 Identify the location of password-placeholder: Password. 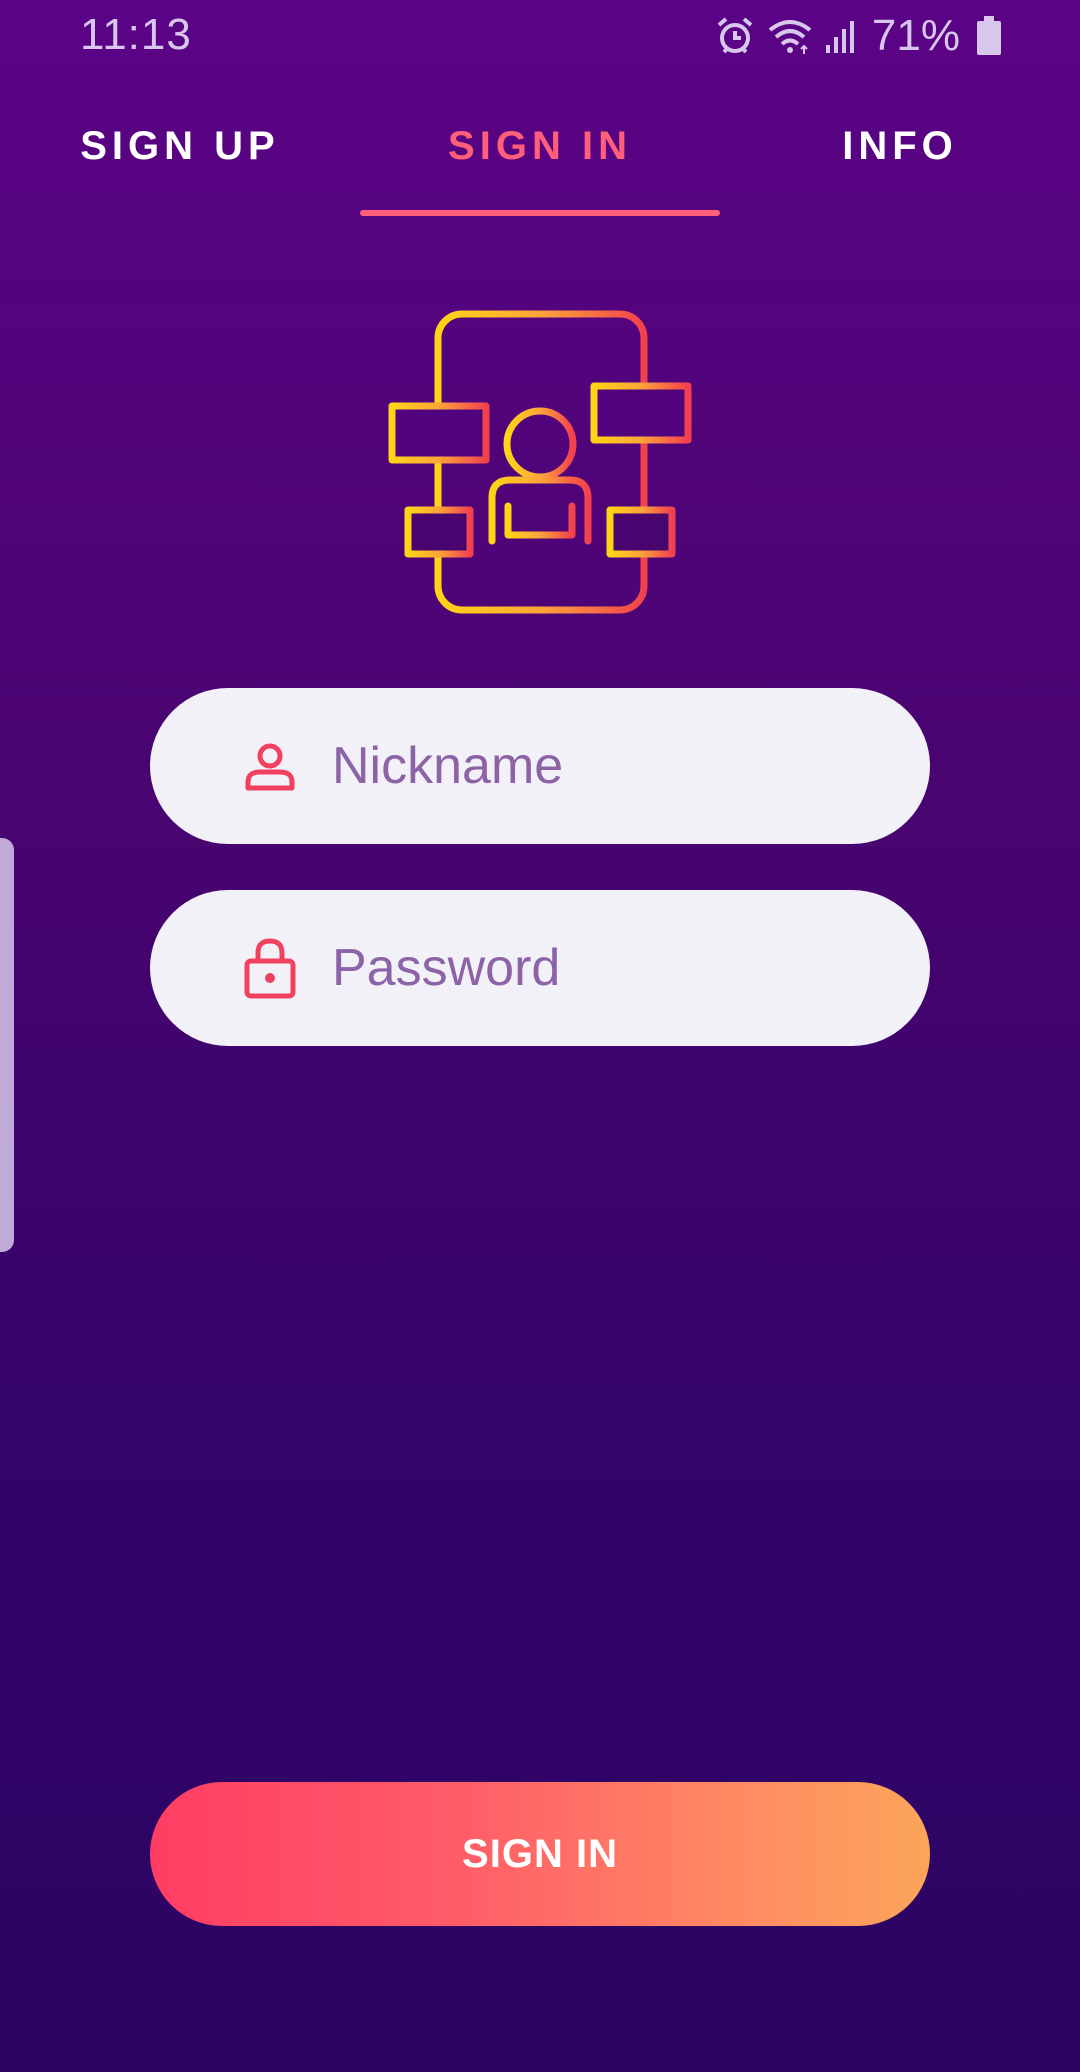
(446, 968).